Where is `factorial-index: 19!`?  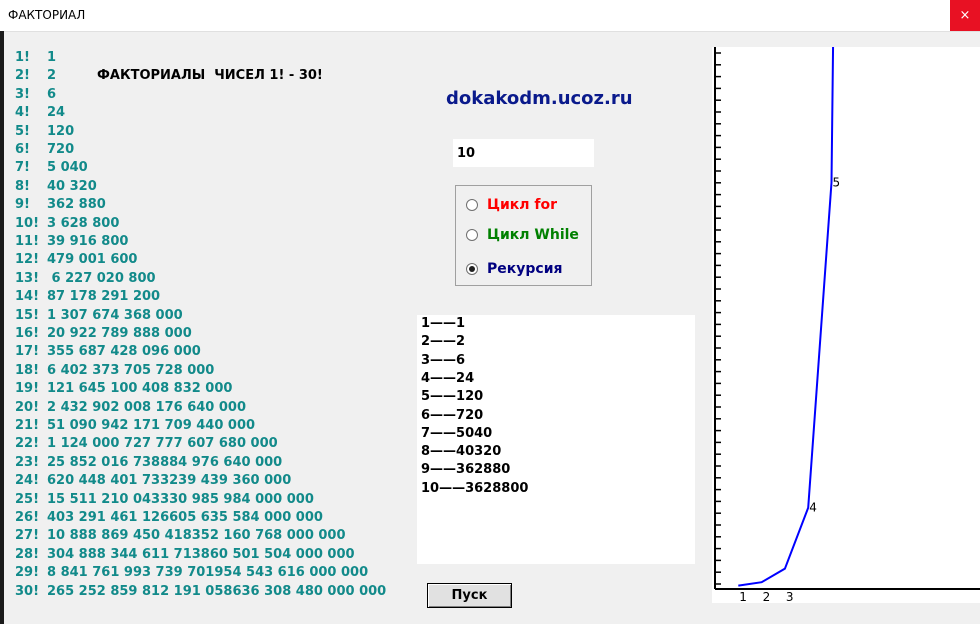
factorial-index: 19! is located at coordinates (27, 389).